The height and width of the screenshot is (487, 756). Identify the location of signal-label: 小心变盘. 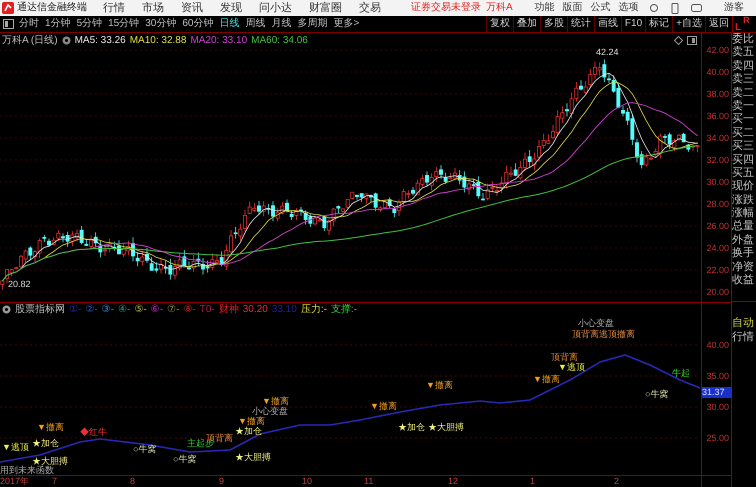
(596, 323).